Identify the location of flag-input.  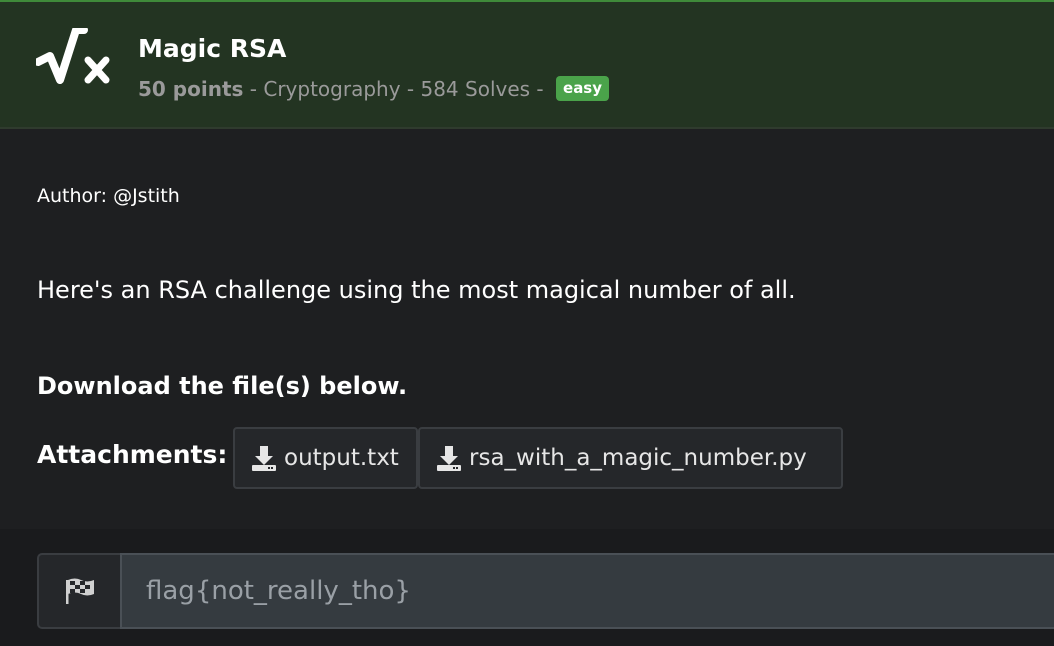
(587, 591).